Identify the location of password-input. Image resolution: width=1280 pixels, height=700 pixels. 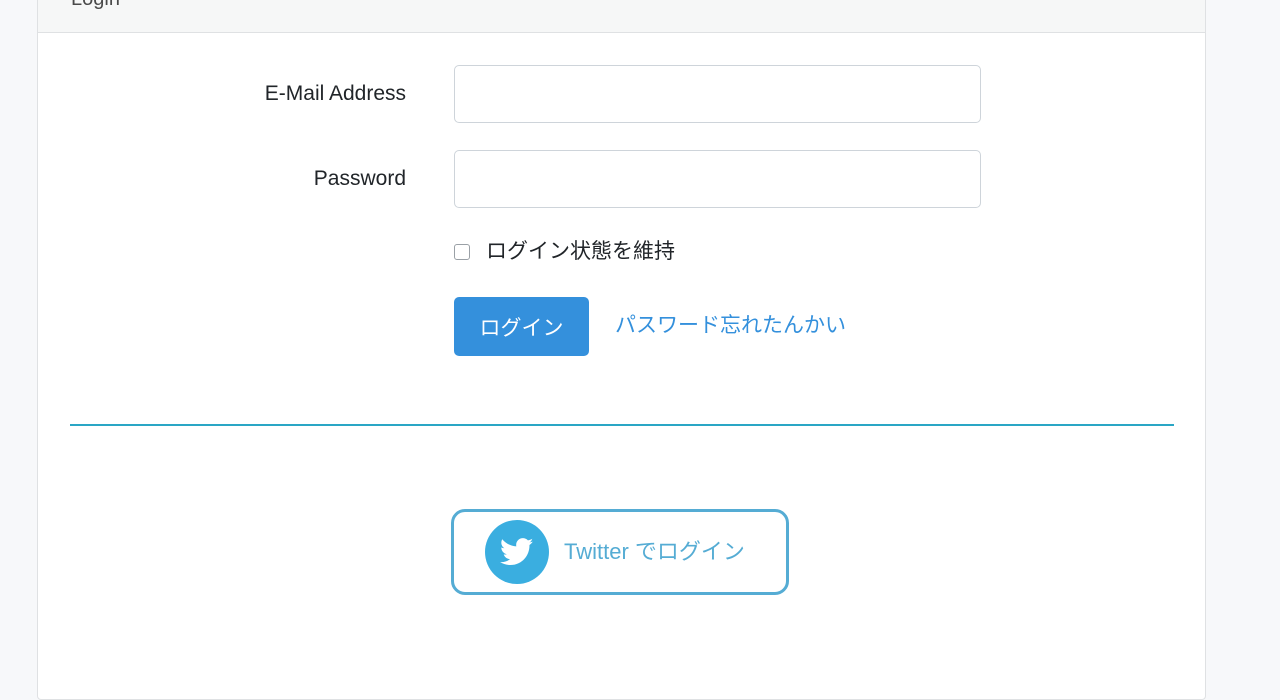
(717, 179).